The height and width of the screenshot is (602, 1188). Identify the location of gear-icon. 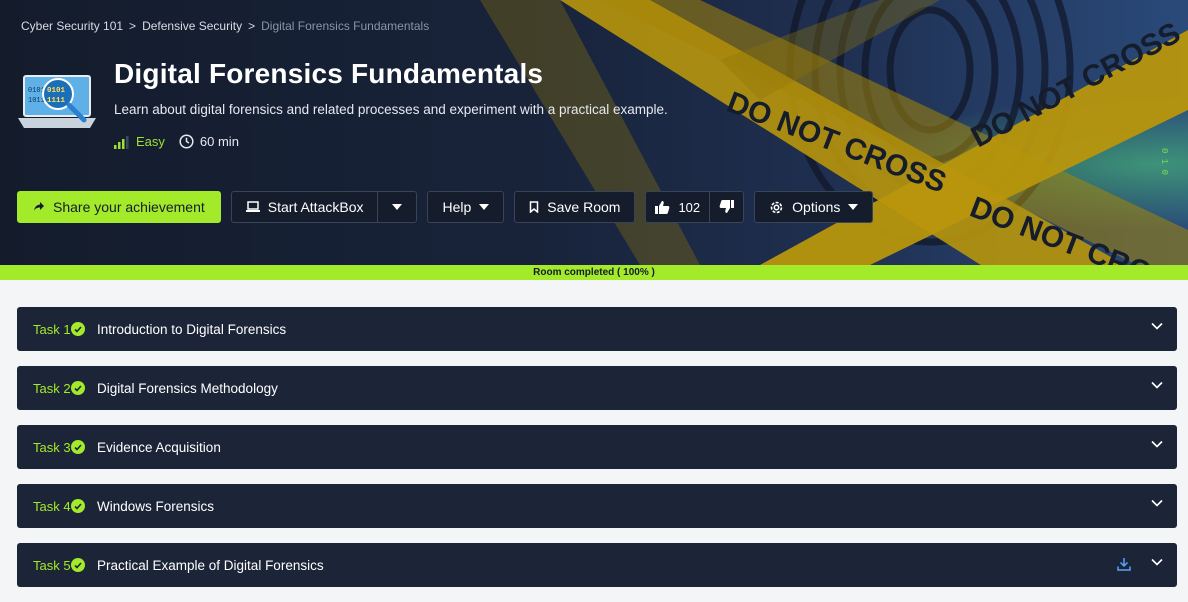
(776, 207).